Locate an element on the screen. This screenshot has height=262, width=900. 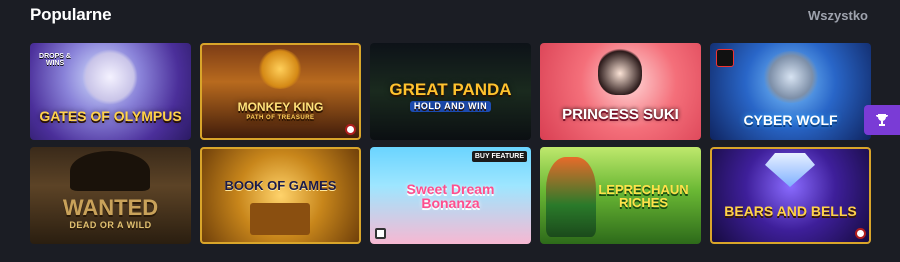
monkey-figure is located at coordinates (280, 69).